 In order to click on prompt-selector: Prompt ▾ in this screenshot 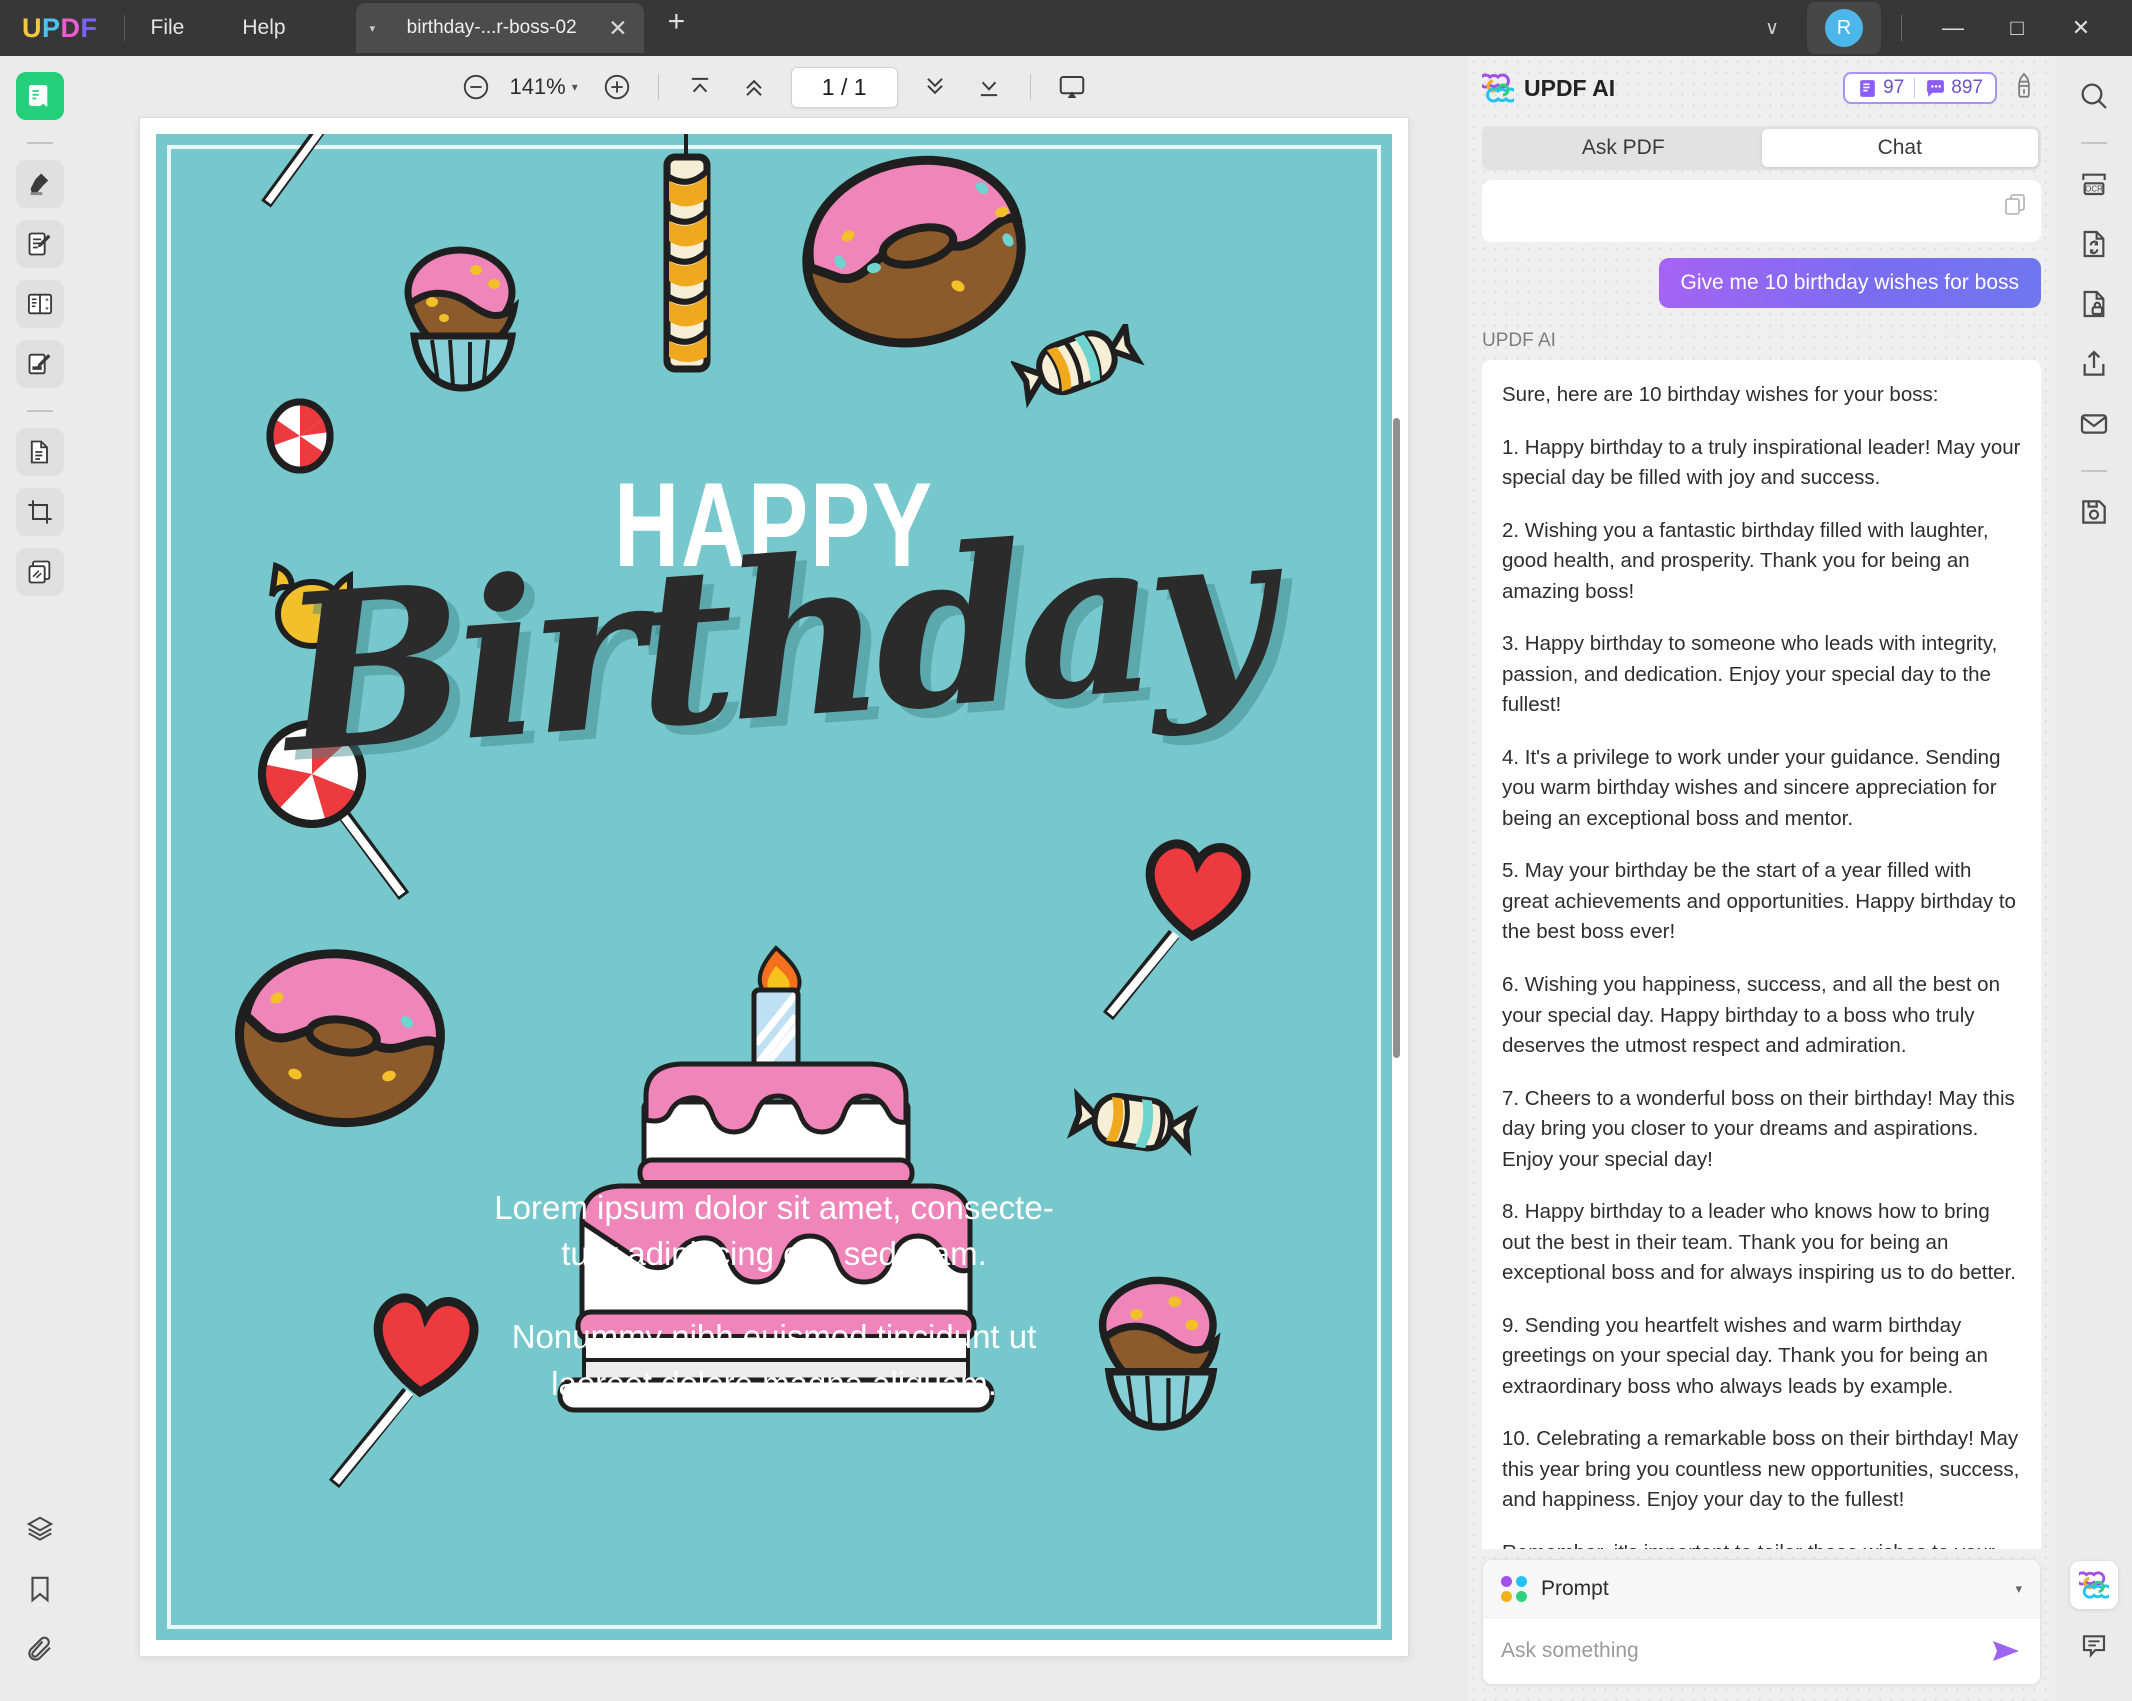, I will do `click(1761, 1589)`.